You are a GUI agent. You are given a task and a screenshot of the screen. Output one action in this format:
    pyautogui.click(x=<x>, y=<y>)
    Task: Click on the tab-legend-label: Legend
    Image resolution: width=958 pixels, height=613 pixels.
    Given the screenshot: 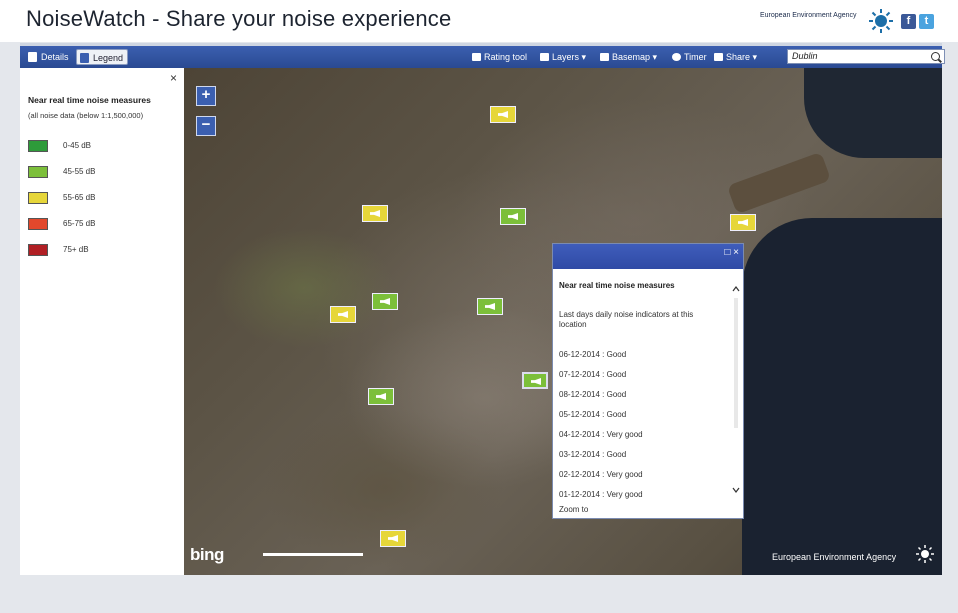 What is the action you would take?
    pyautogui.click(x=108, y=58)
    